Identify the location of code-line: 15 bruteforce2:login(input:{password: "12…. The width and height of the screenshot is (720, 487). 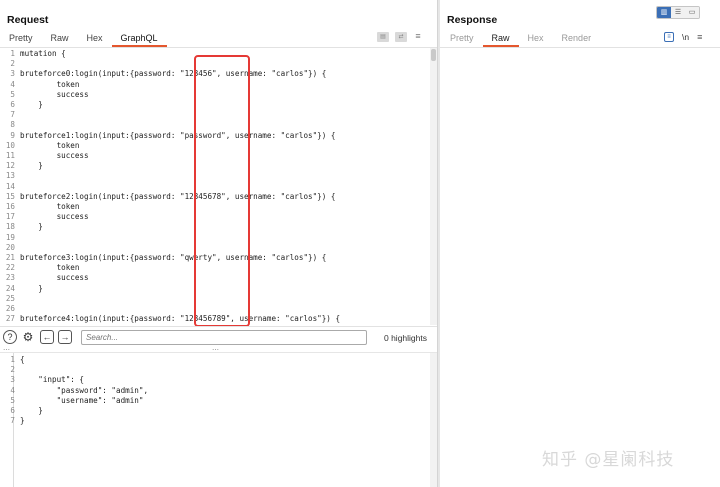
(168, 196).